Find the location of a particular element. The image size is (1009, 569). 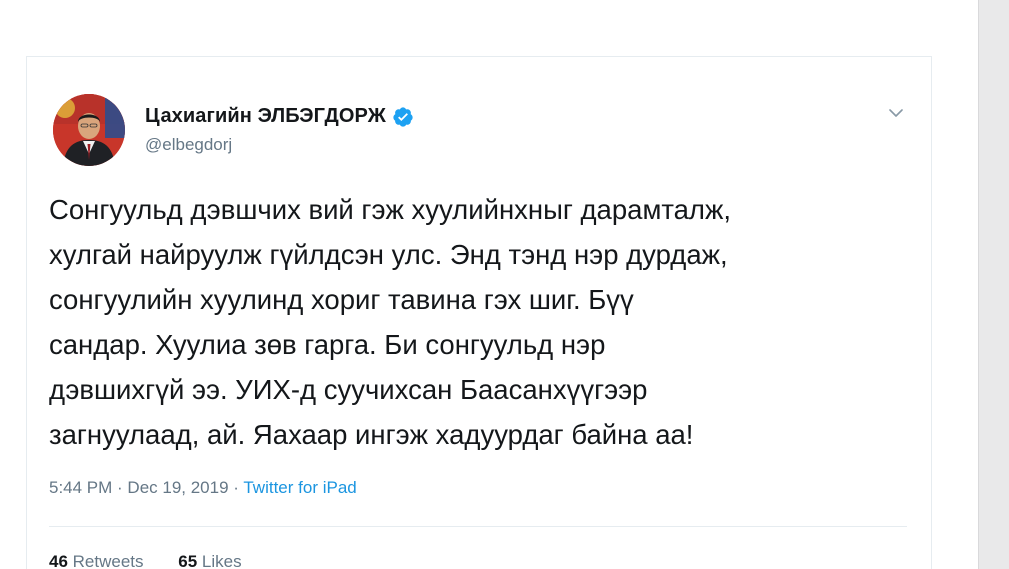

divider is located at coordinates (478, 526).